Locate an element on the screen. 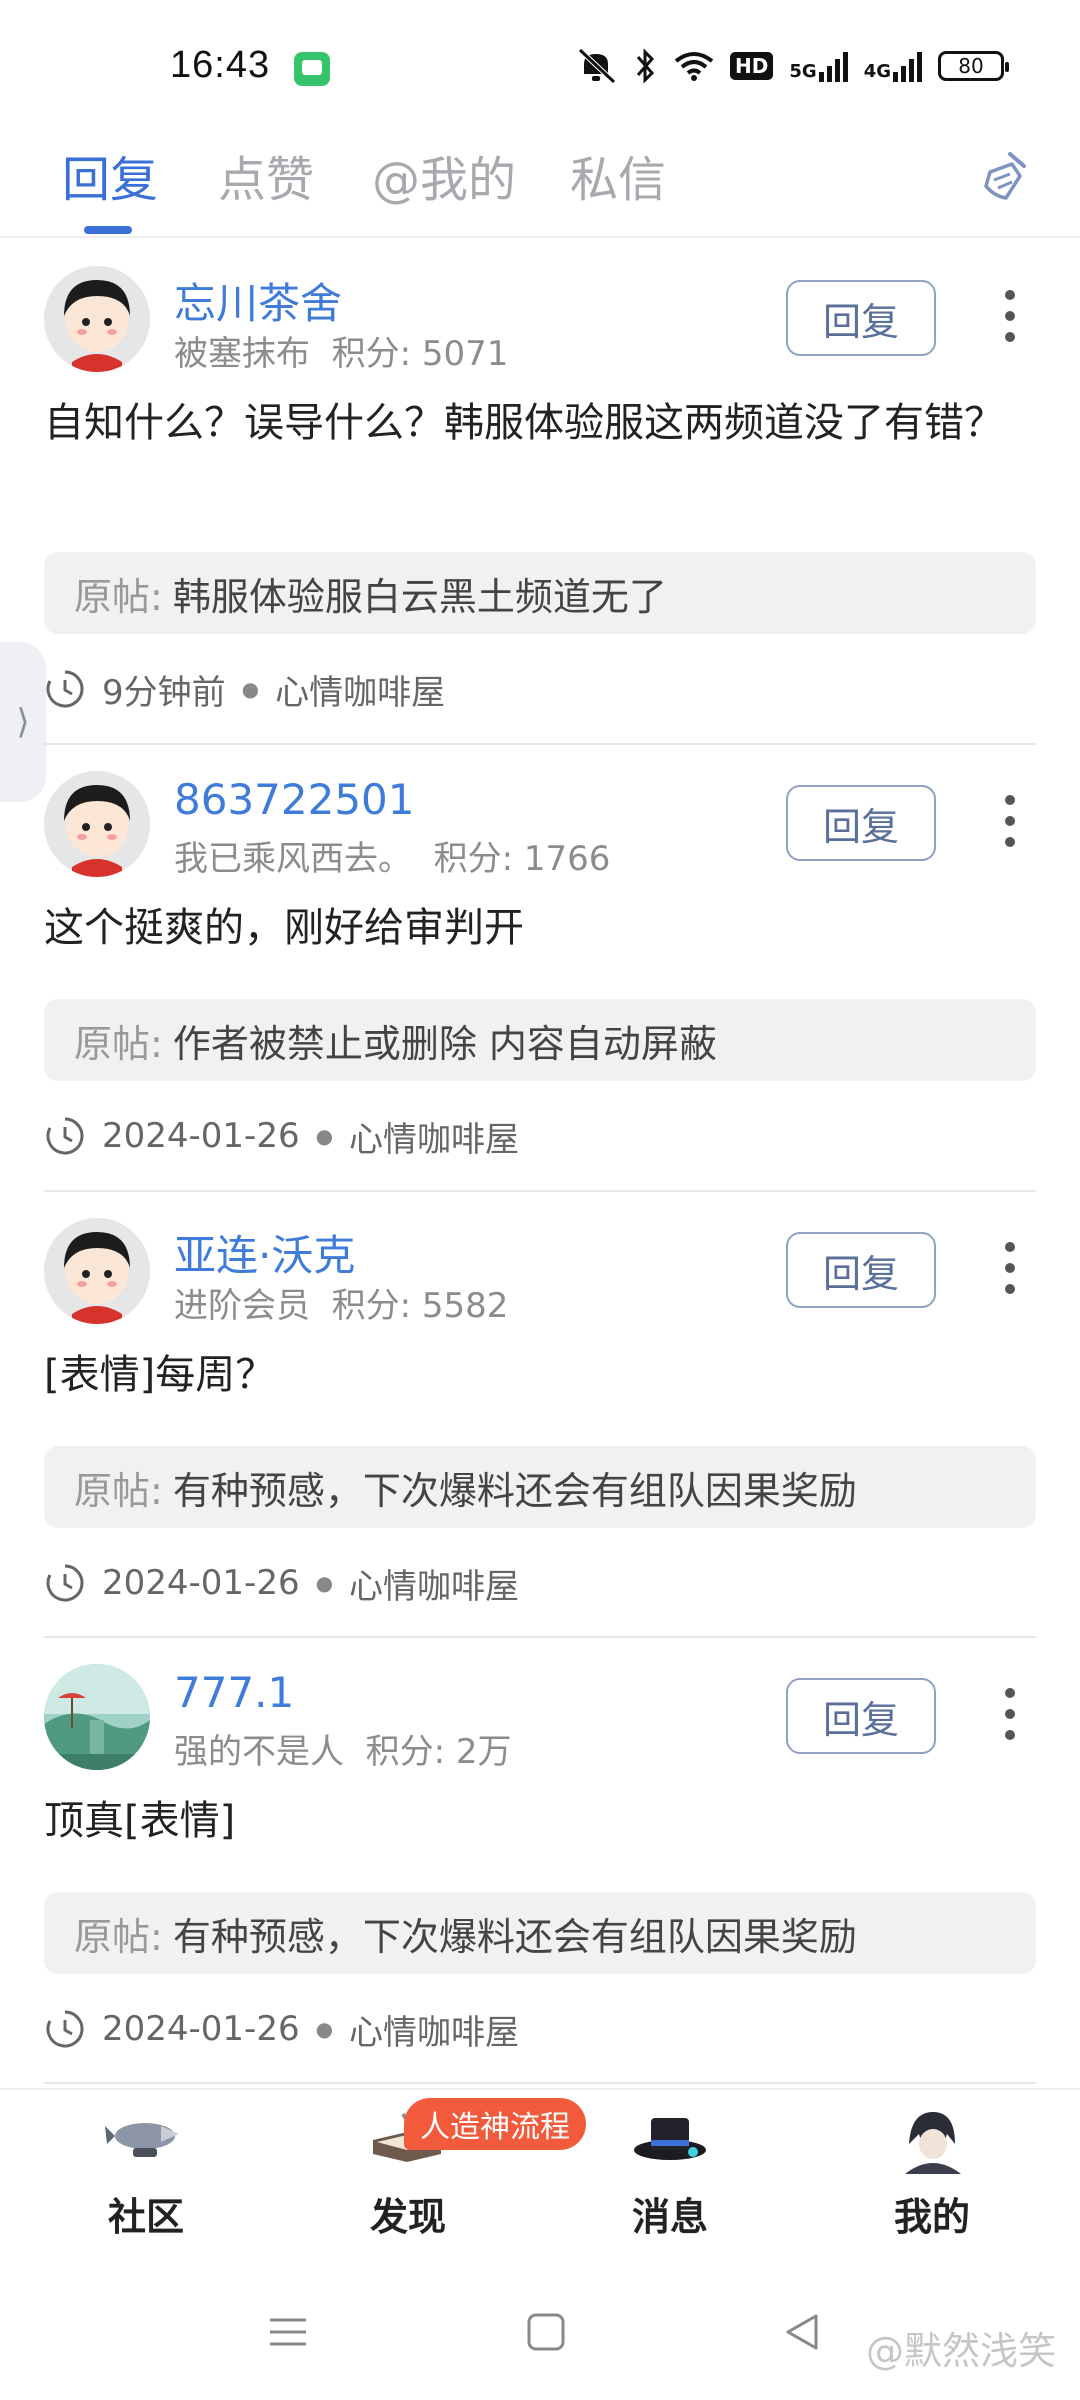 The width and height of the screenshot is (1080, 2400). user-meta: 被塞抹布 积分: 5071 is located at coordinates (341, 350).